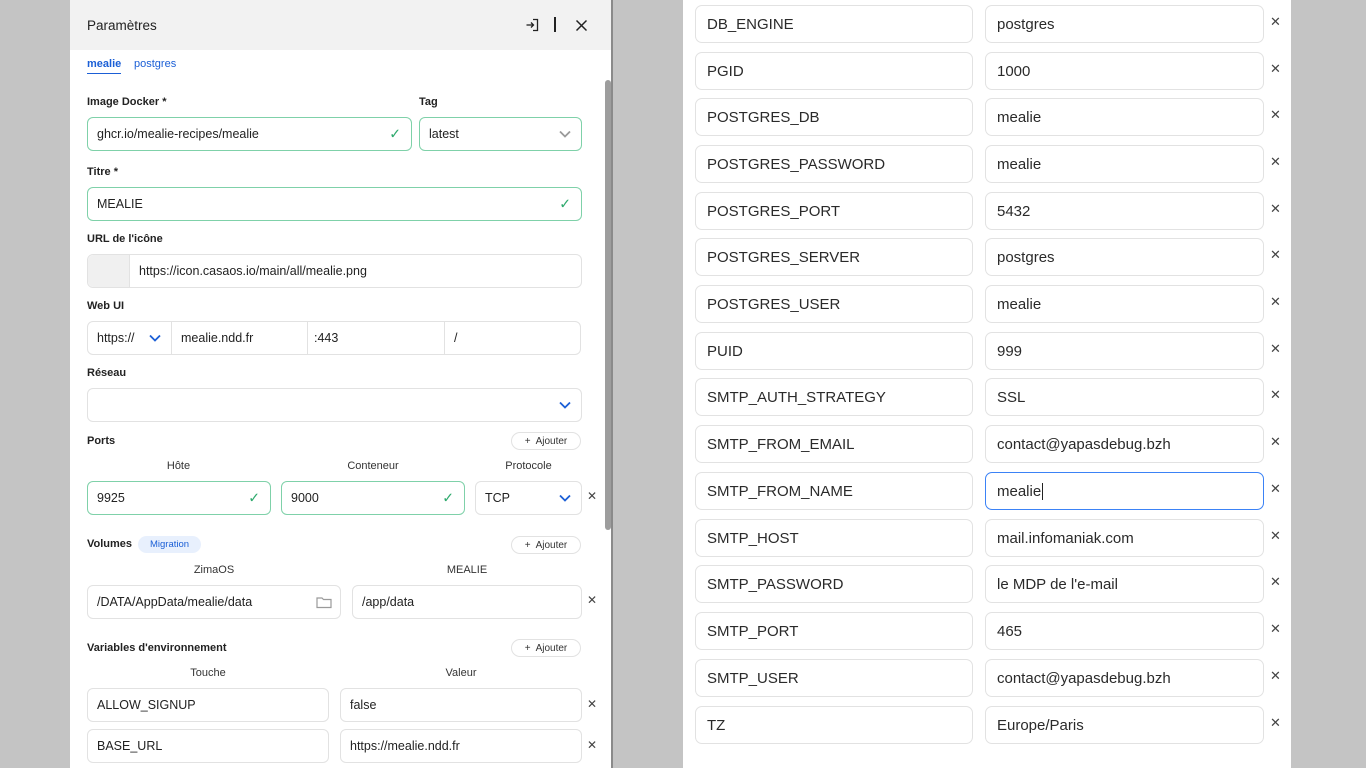 The height and width of the screenshot is (768, 1366). I want to click on image-input: ghcr.io/mealie-recipes/mealie ✓, so click(249, 134).